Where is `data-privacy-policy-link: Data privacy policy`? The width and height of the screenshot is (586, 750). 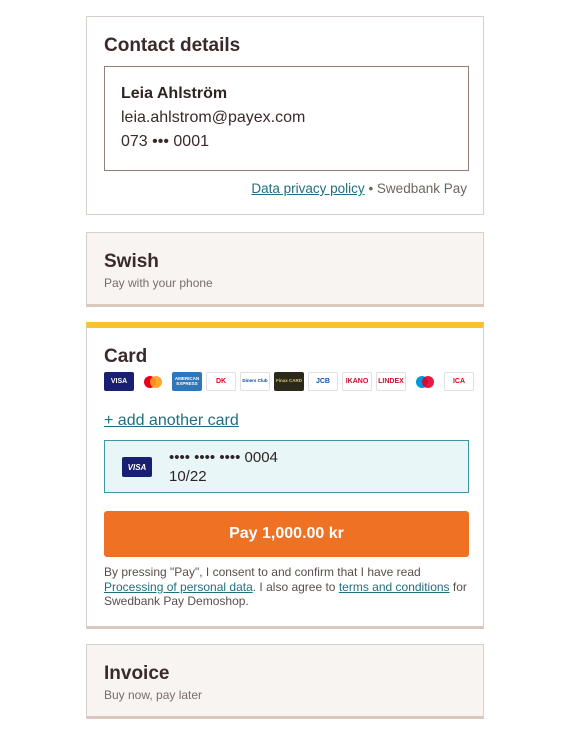
data-privacy-policy-link: Data privacy policy is located at coordinates (307, 188).